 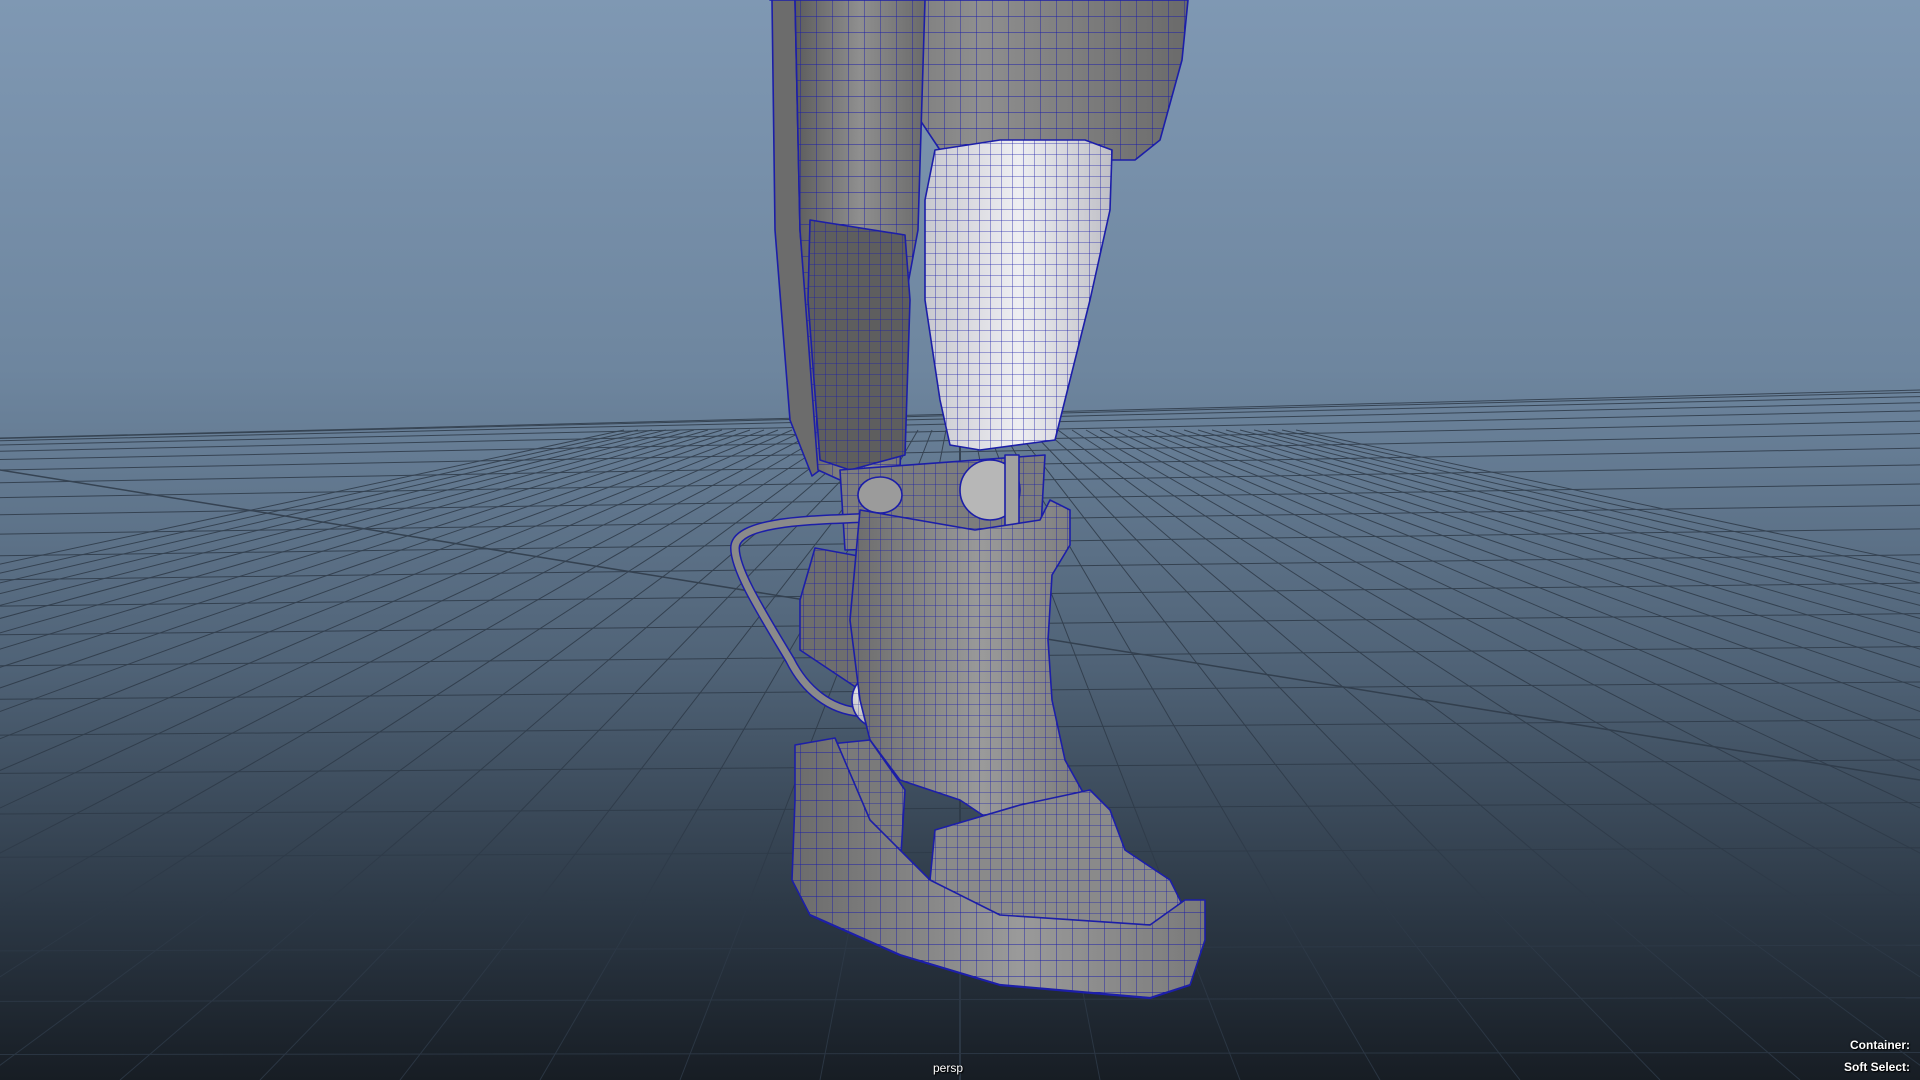 What do you see at coordinates (880, 495) in the screenshot?
I see `ankle-piston-left` at bounding box center [880, 495].